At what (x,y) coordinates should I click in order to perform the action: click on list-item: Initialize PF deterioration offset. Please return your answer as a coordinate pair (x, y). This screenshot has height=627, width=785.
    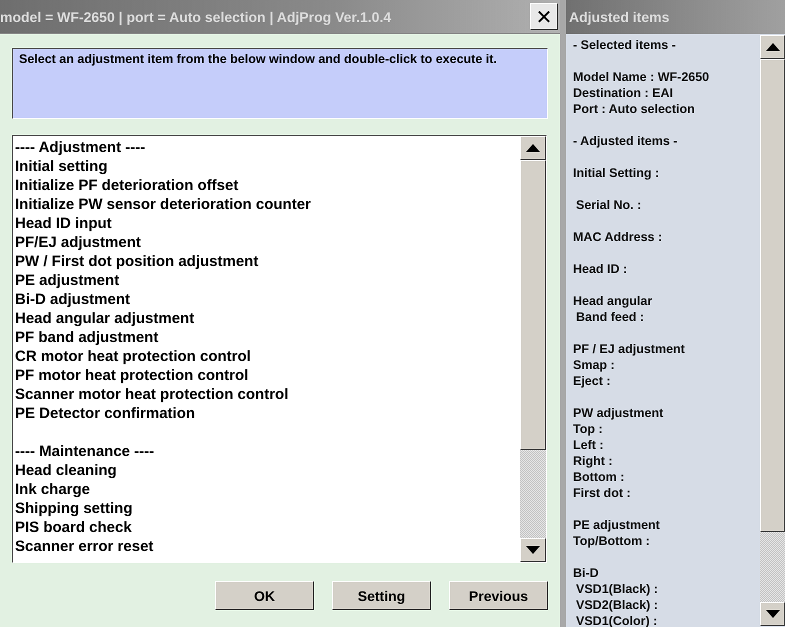
    Looking at the image, I should click on (266, 185).